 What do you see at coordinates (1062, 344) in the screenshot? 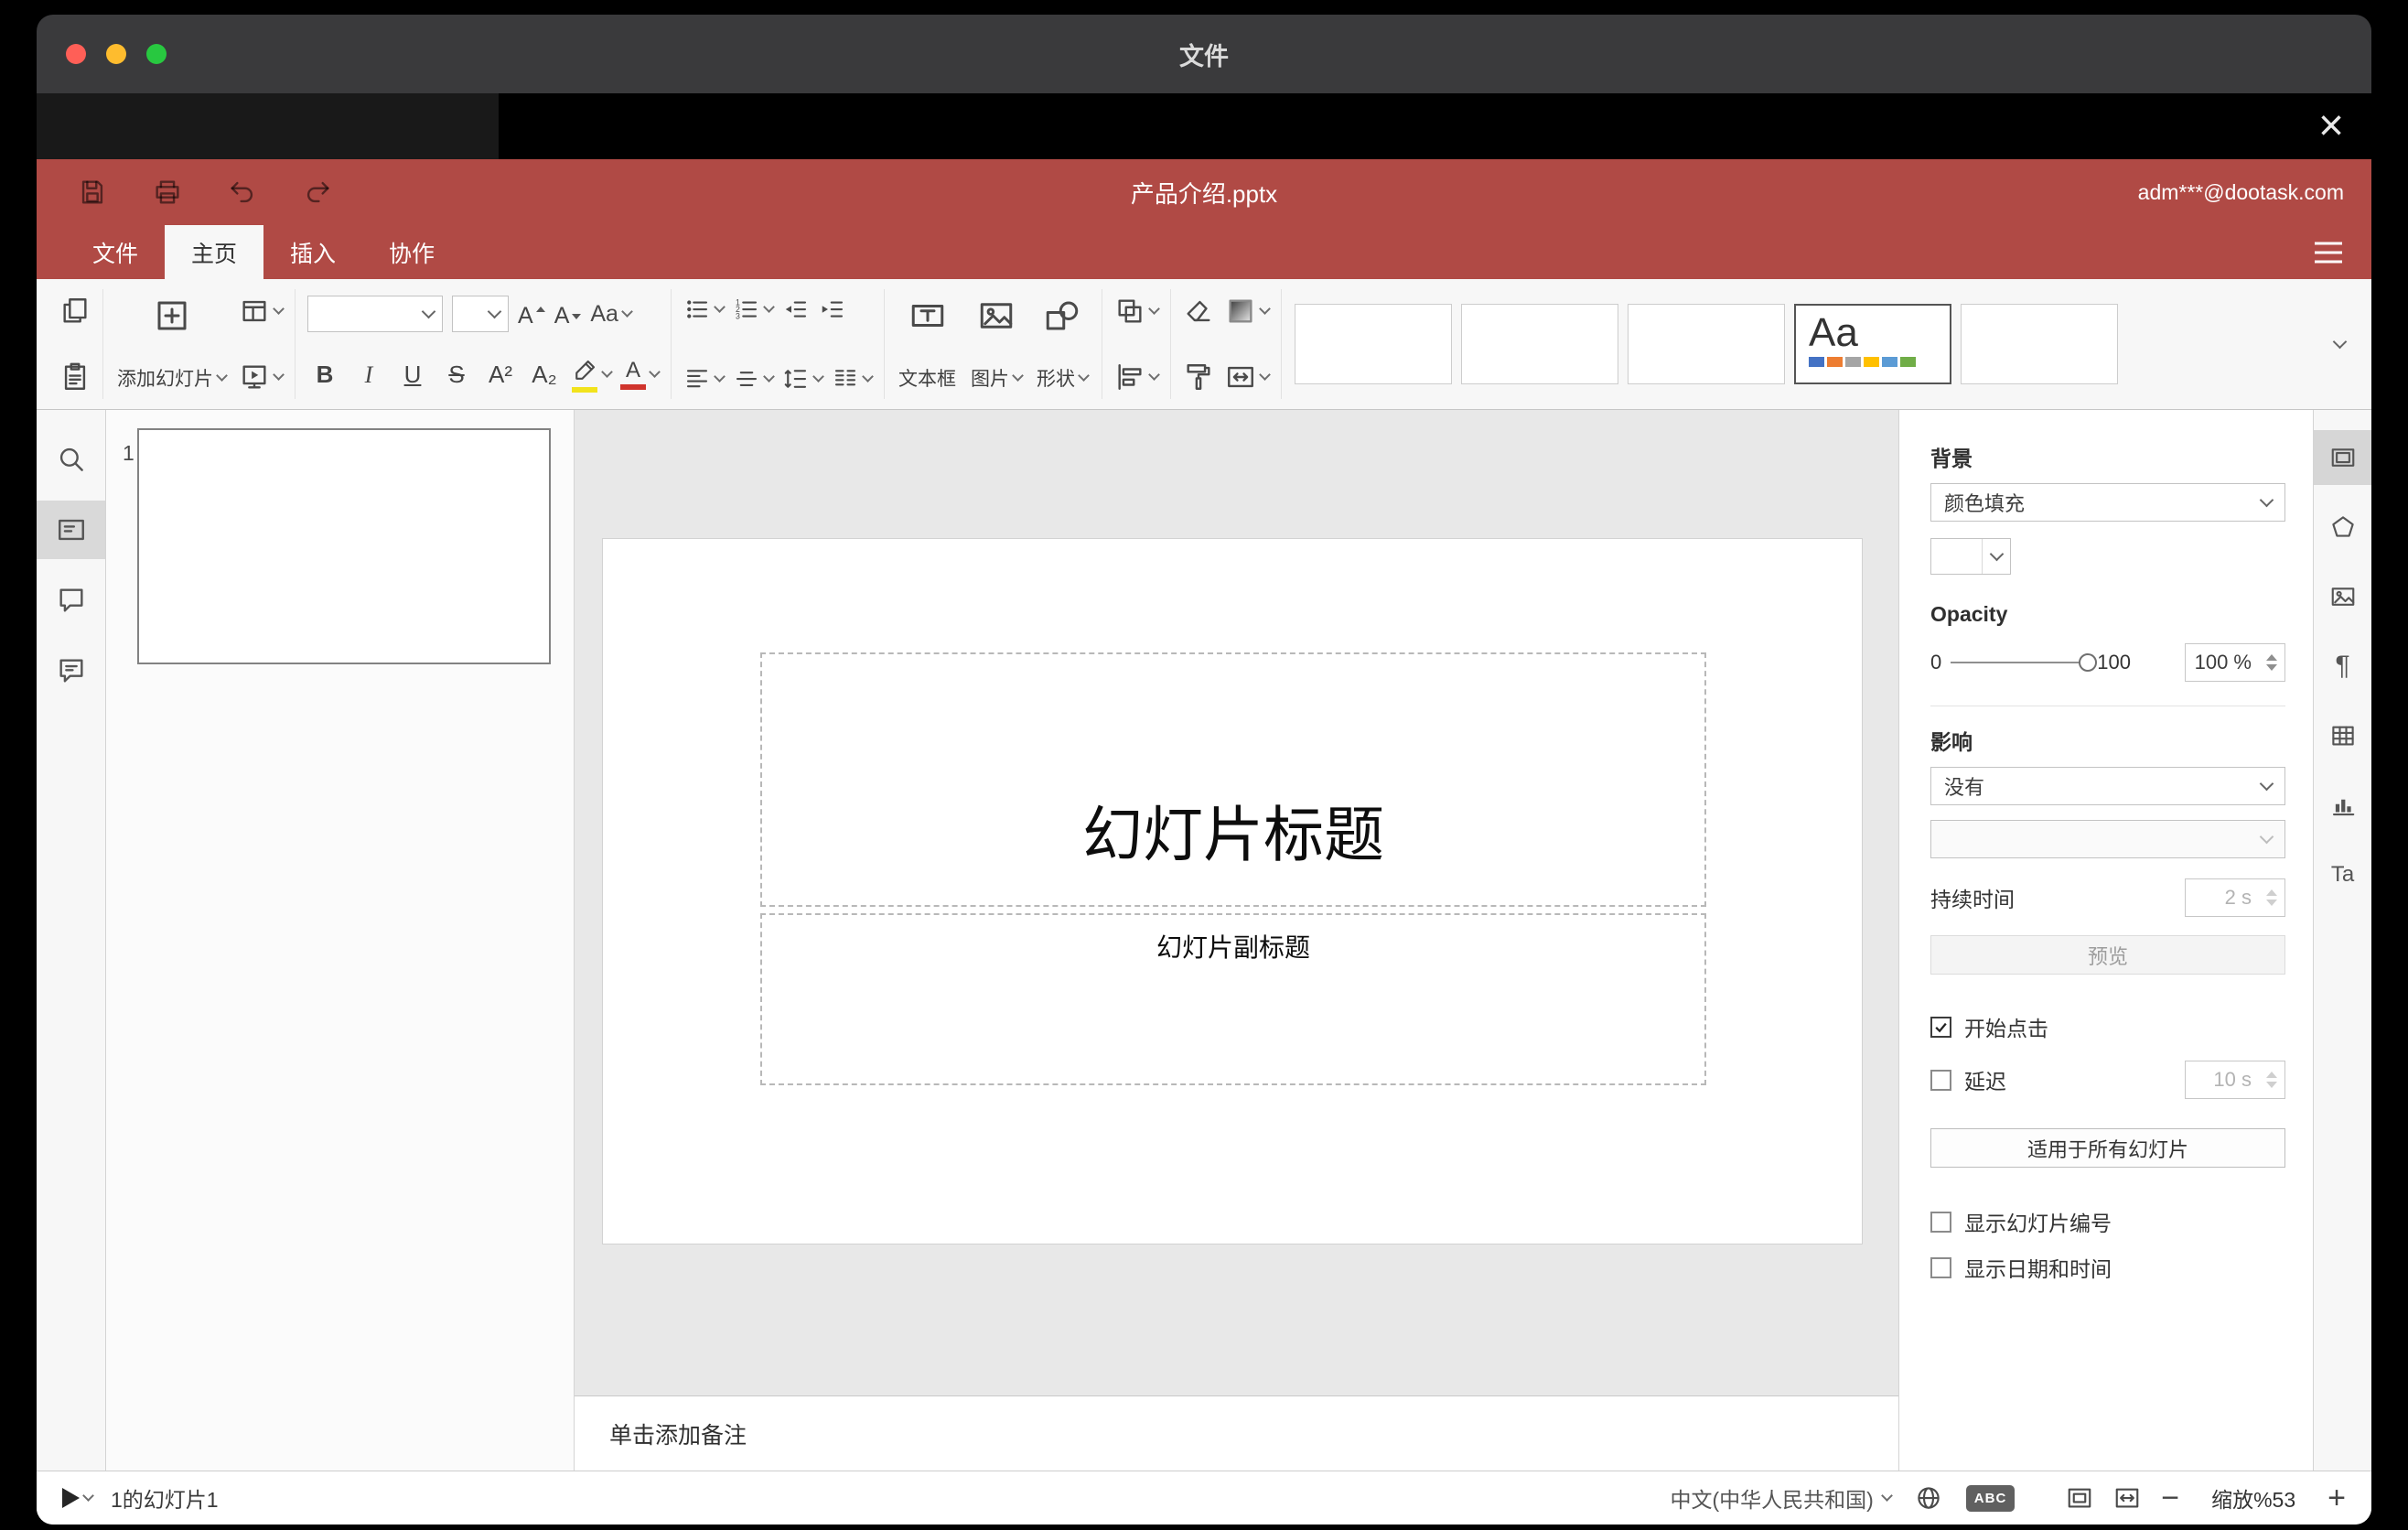
I see `insert-shape-button: 形状` at bounding box center [1062, 344].